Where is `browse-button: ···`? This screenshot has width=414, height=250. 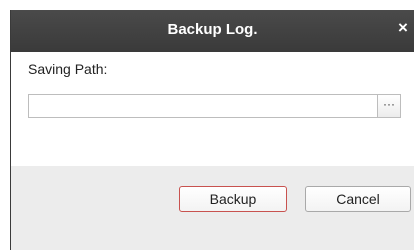 browse-button: ··· is located at coordinates (389, 106).